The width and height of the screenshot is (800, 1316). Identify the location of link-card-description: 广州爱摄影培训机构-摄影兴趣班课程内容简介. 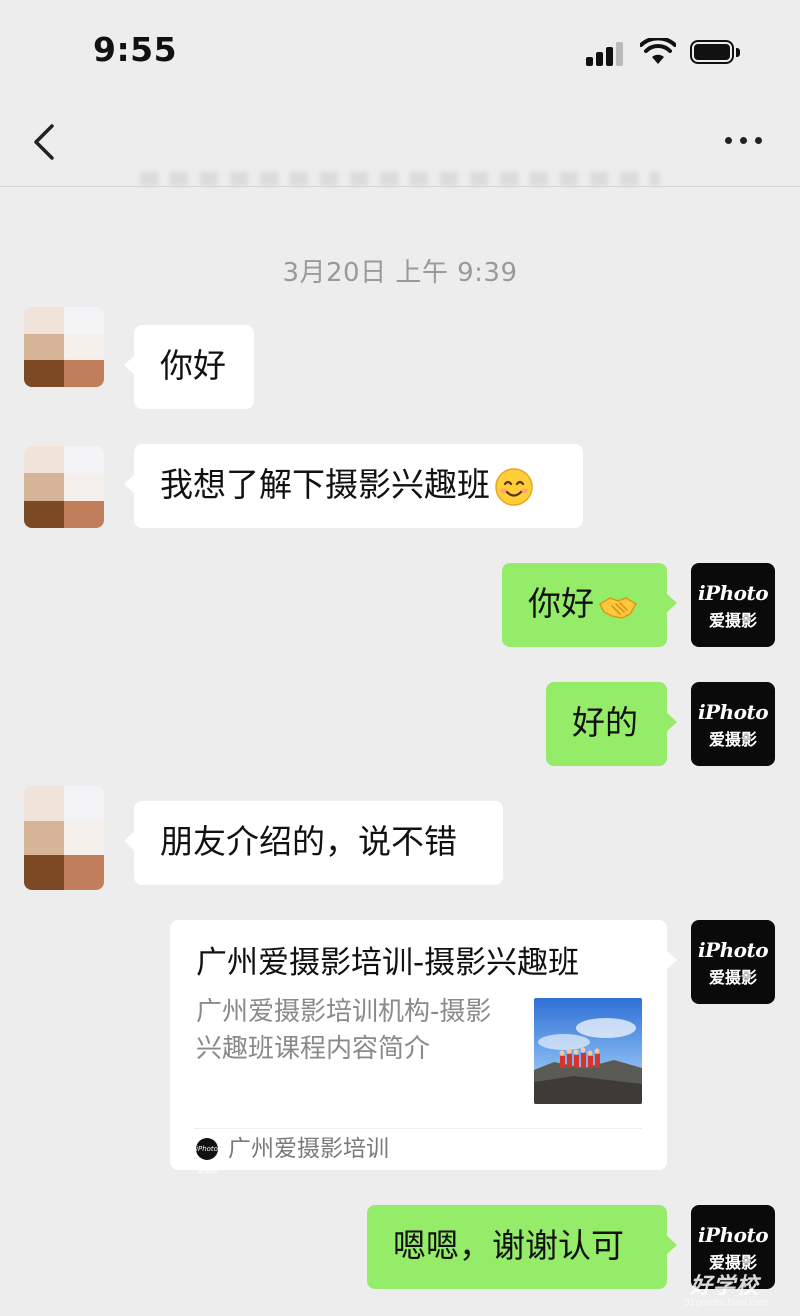
(344, 1030).